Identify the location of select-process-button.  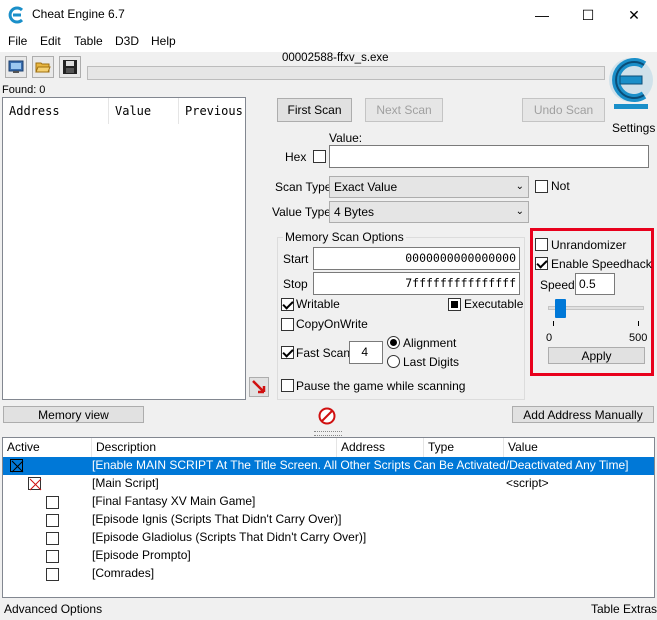
(16, 67).